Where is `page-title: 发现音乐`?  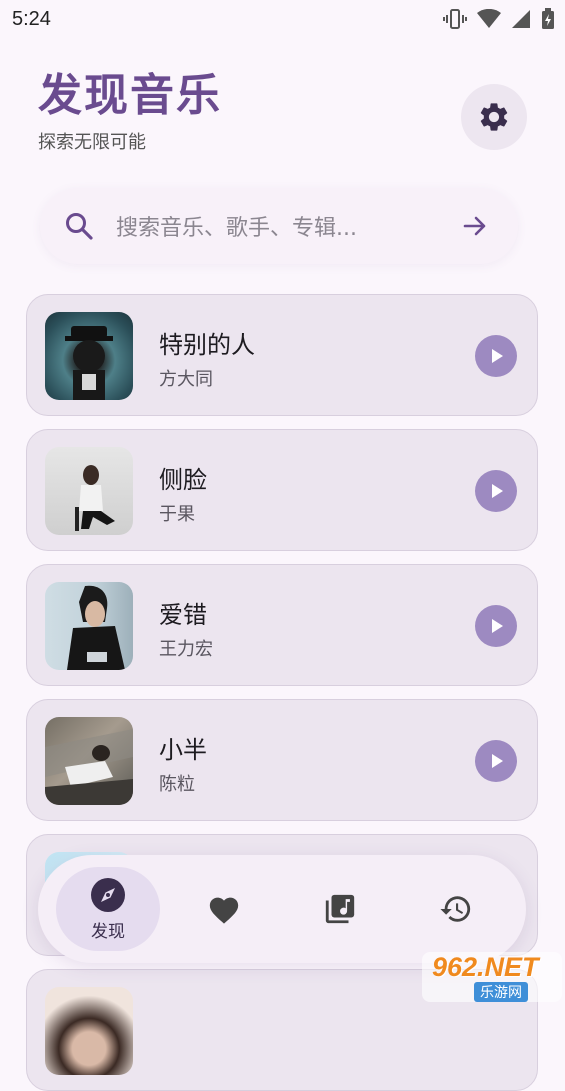
page-title: 发现音乐 is located at coordinates (130, 95).